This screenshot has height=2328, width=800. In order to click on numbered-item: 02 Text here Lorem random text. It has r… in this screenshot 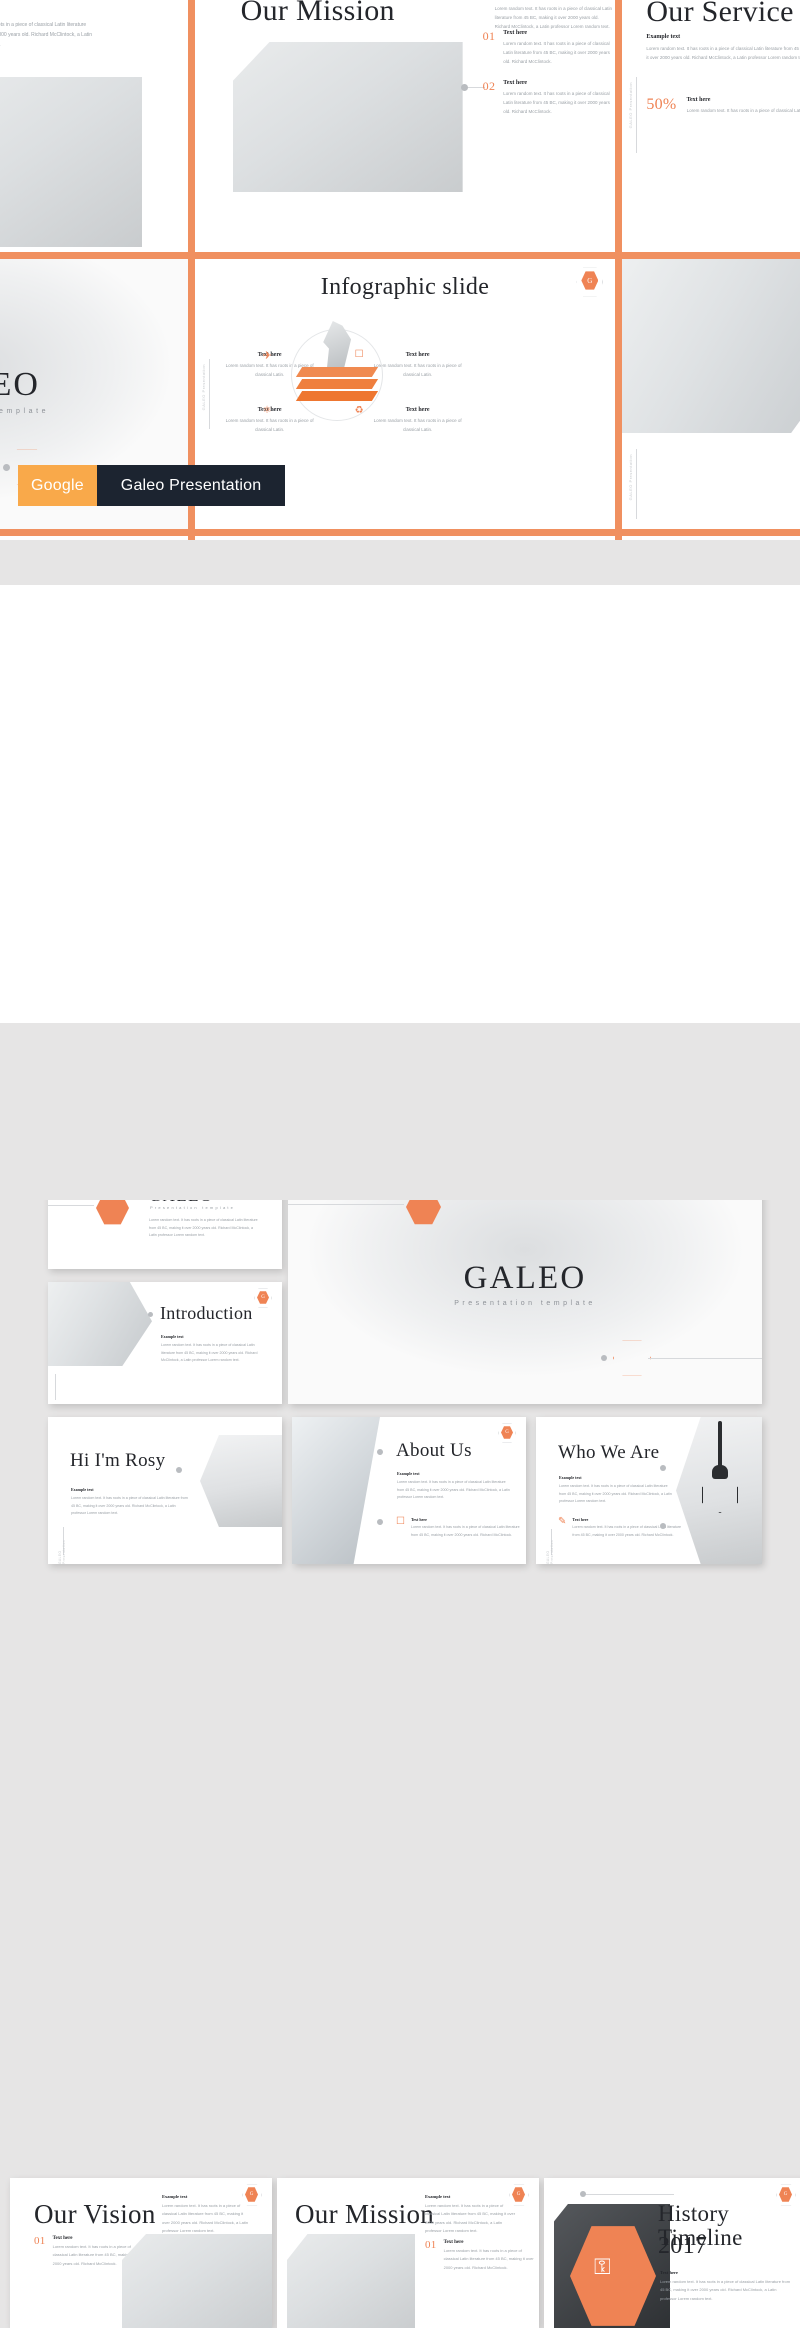, I will do `click(549, 98)`.